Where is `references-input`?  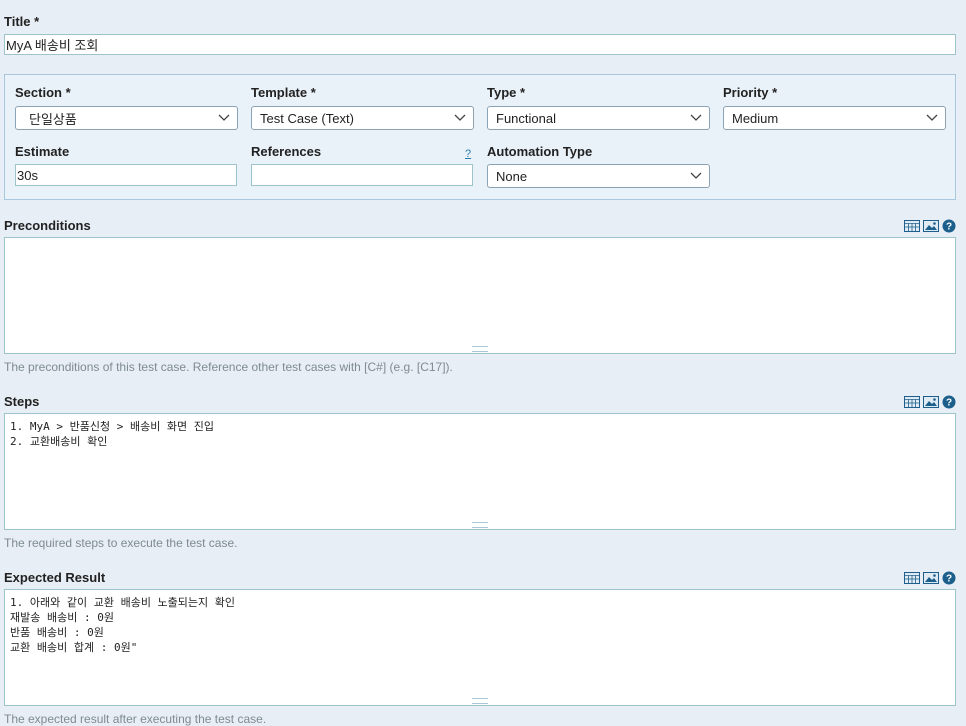 references-input is located at coordinates (362, 175).